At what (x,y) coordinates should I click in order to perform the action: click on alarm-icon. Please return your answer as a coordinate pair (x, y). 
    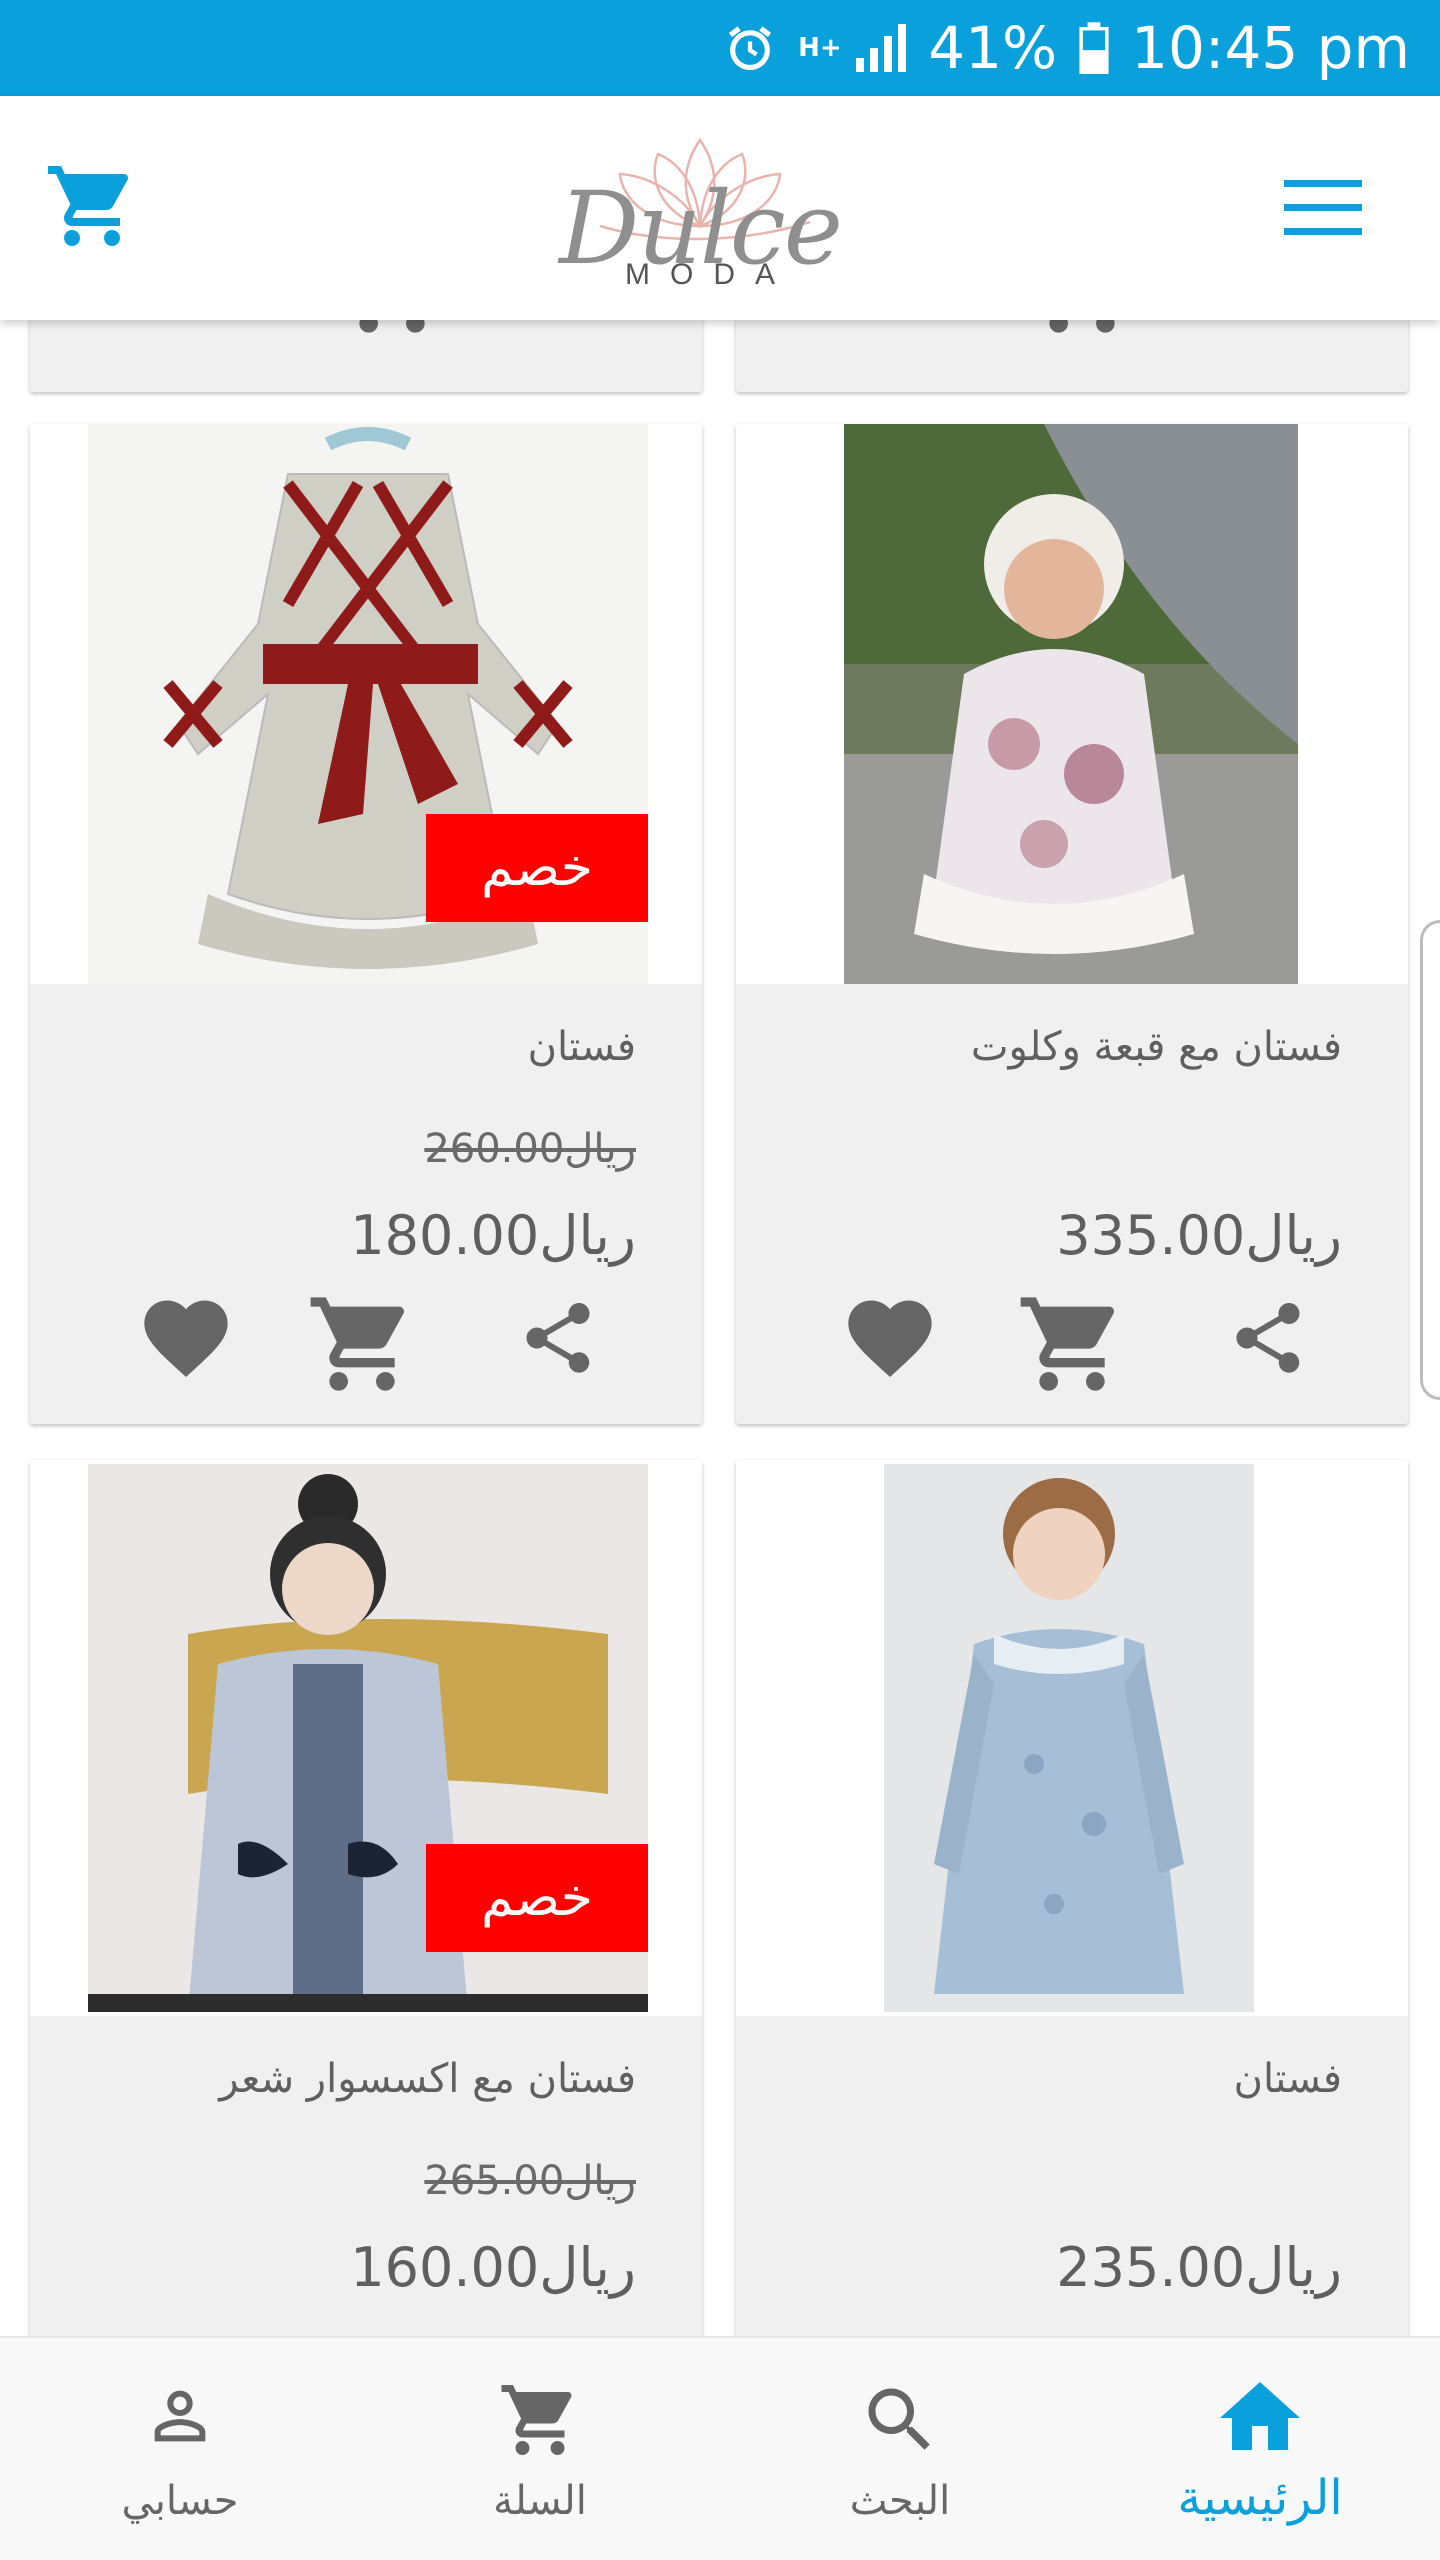
    Looking at the image, I should click on (750, 48).